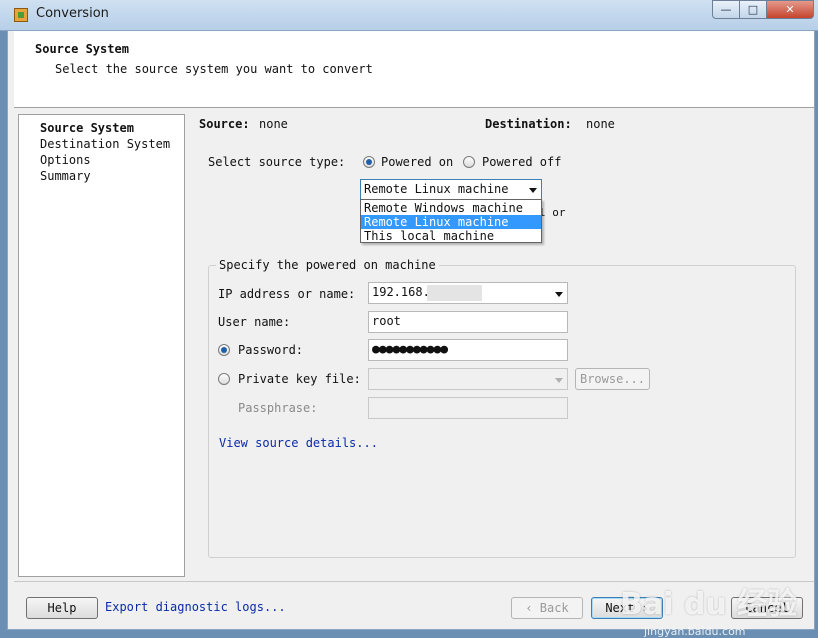  Describe the element at coordinates (401, 292) in the screenshot. I see `ip-value: 192.168.` at that location.